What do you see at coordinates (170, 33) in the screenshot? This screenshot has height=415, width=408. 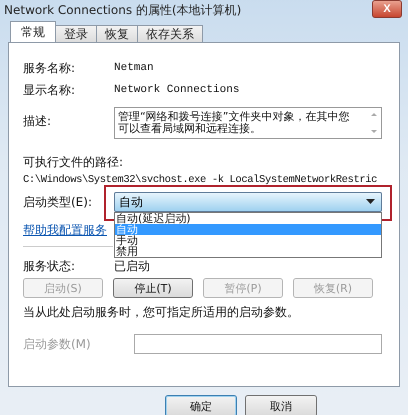 I see `tab: 依存关系` at bounding box center [170, 33].